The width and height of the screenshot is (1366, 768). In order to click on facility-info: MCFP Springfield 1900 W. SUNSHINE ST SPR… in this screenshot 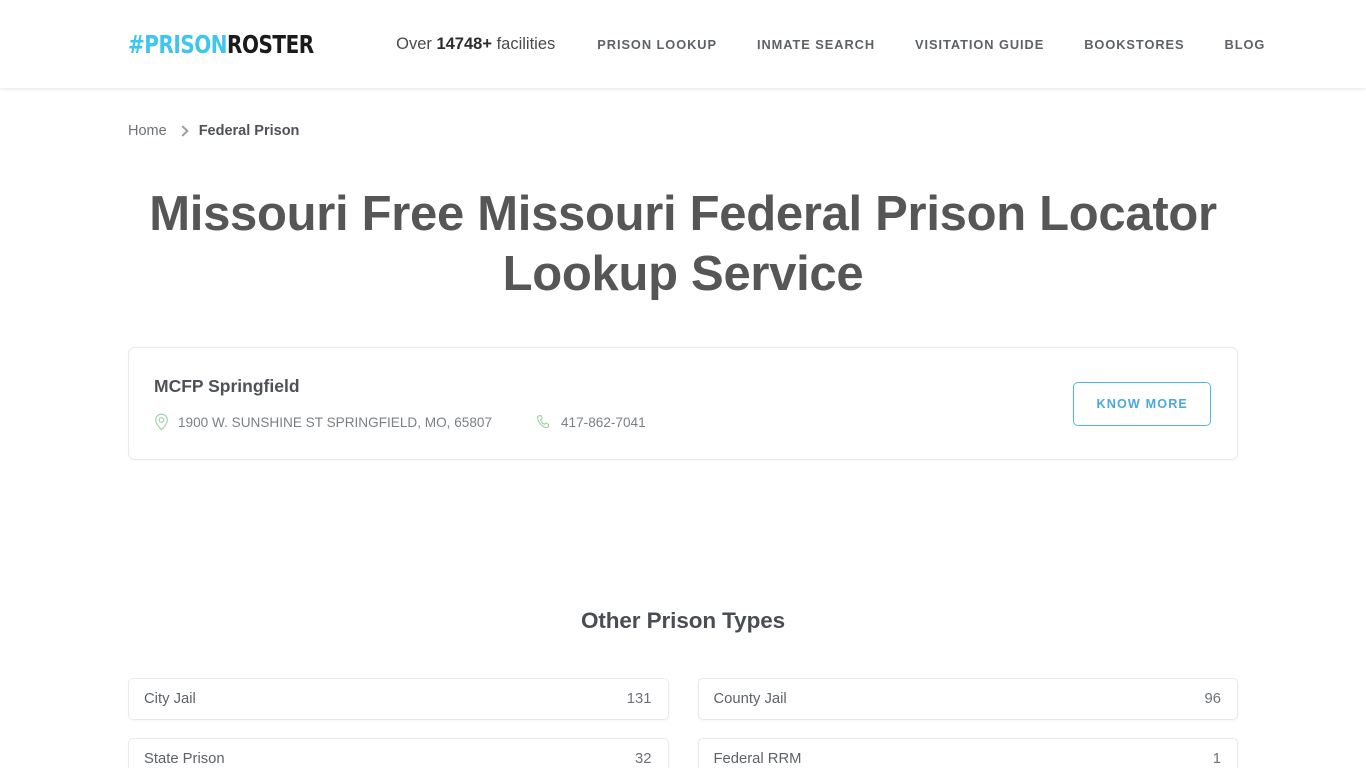, I will do `click(613, 403)`.